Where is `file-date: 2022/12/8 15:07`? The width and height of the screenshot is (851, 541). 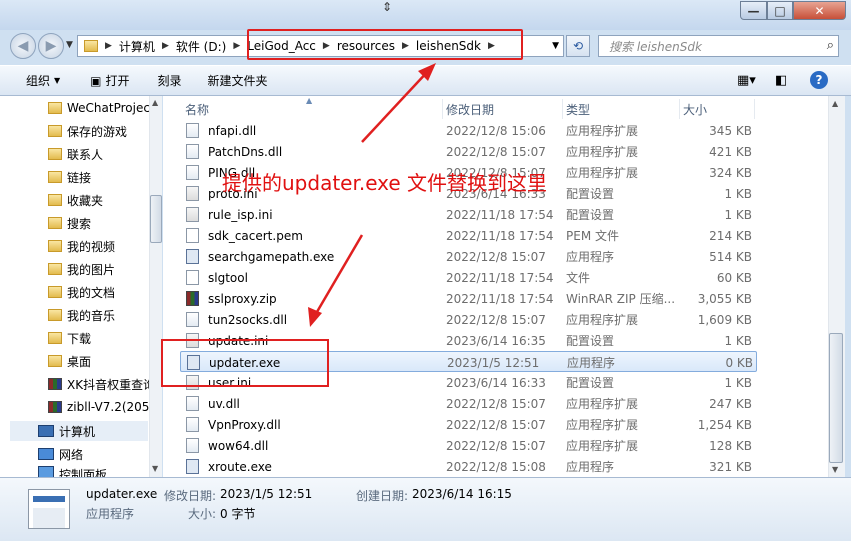 file-date: 2022/12/8 15:07 is located at coordinates (496, 256).